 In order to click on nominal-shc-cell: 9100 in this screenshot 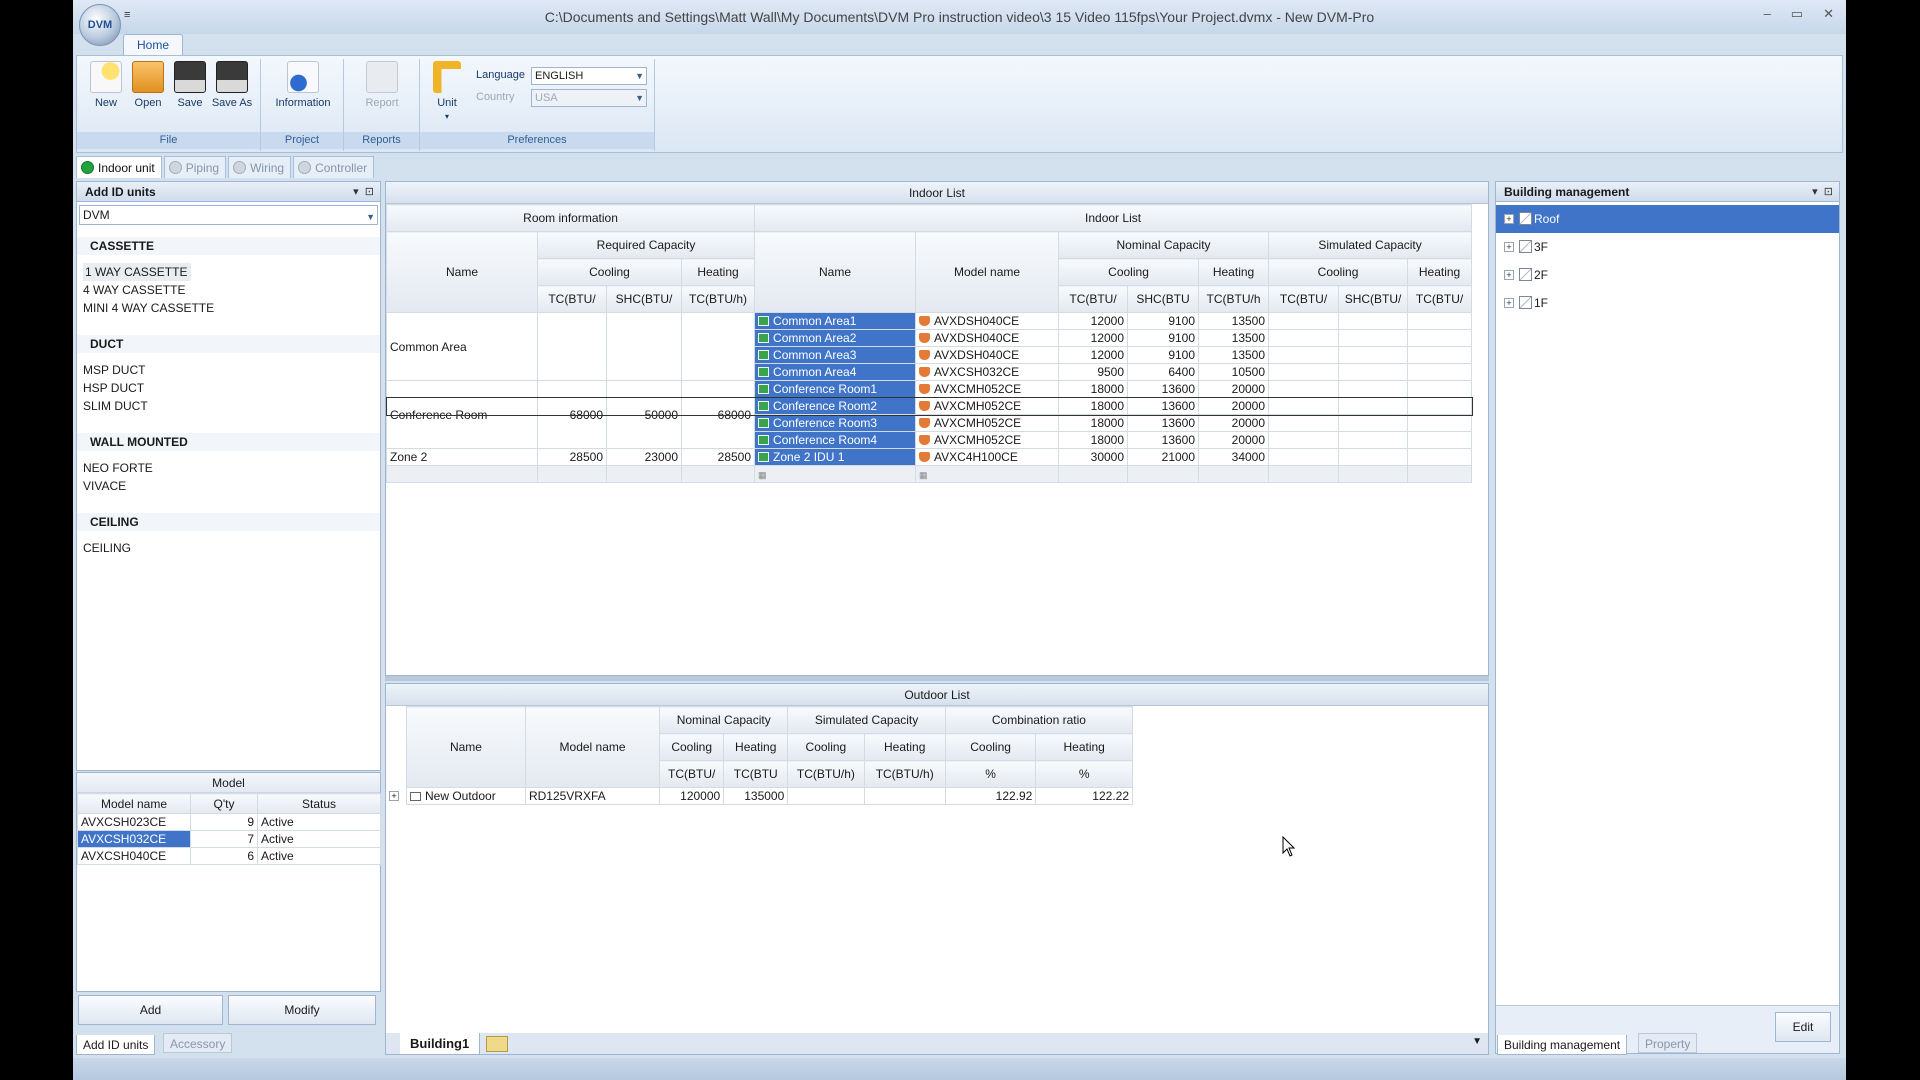, I will do `click(1163, 321)`.